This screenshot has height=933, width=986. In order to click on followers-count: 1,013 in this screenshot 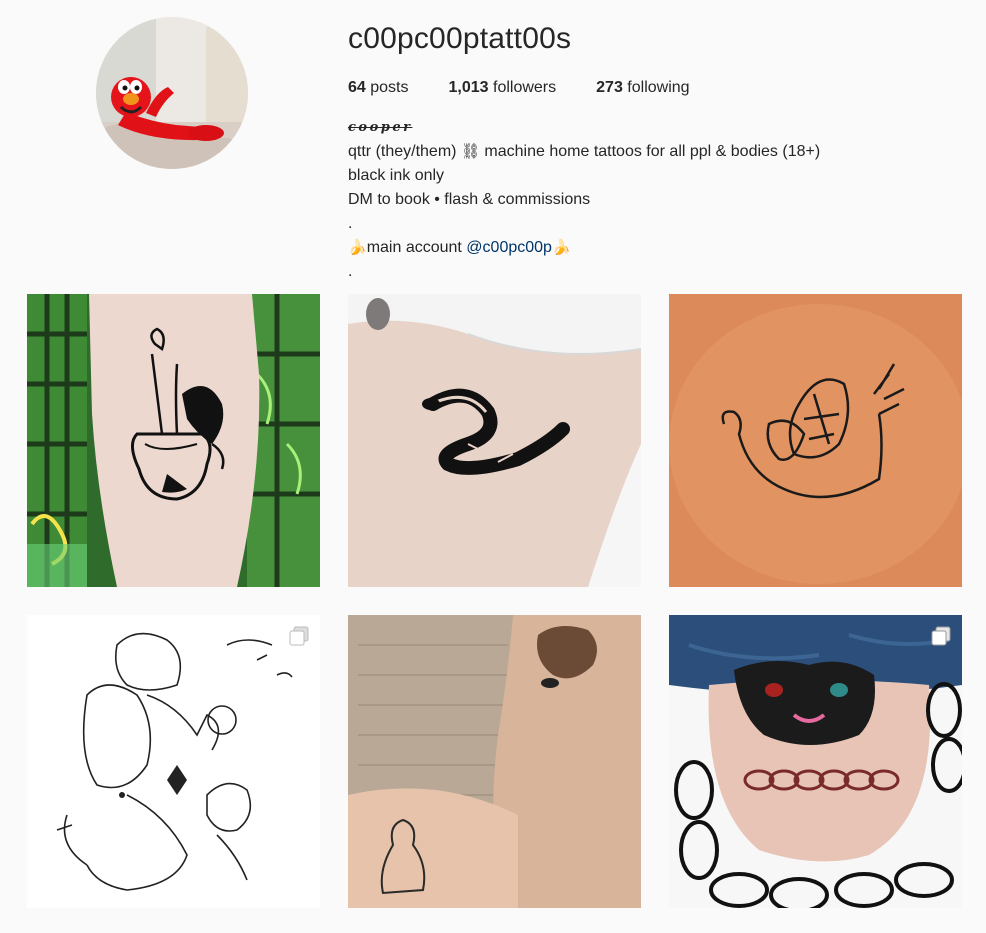, I will do `click(468, 87)`.